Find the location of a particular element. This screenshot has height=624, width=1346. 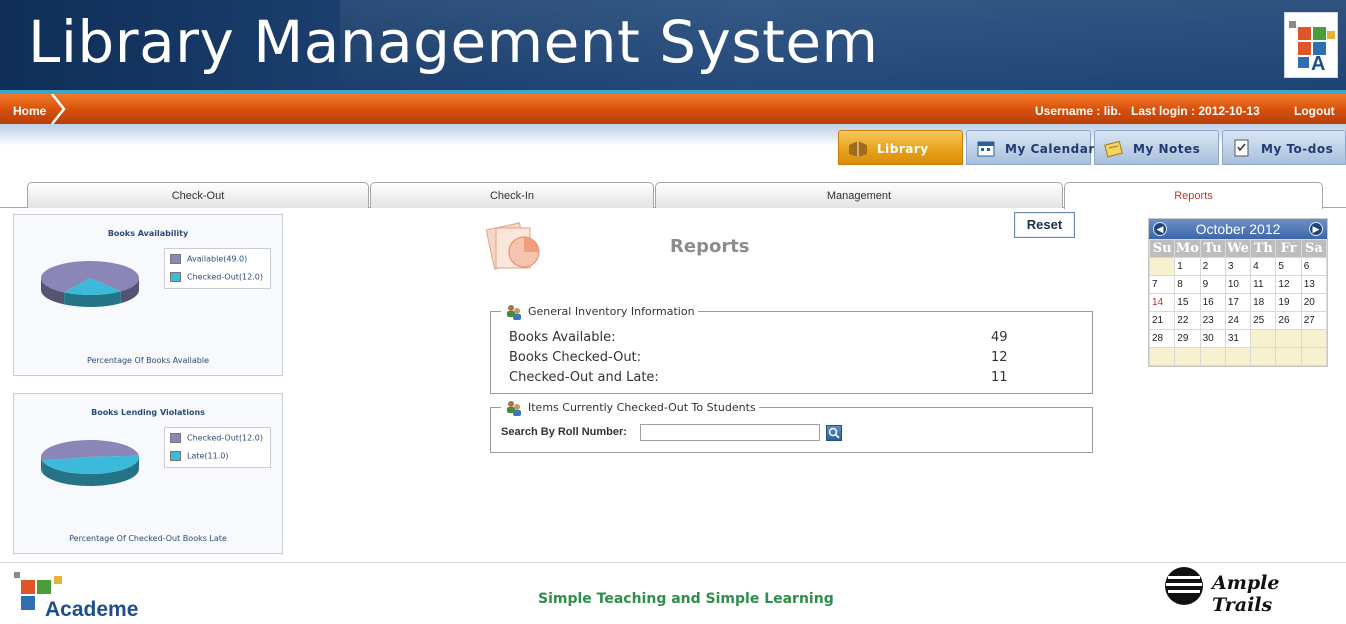

search-button is located at coordinates (834, 433).